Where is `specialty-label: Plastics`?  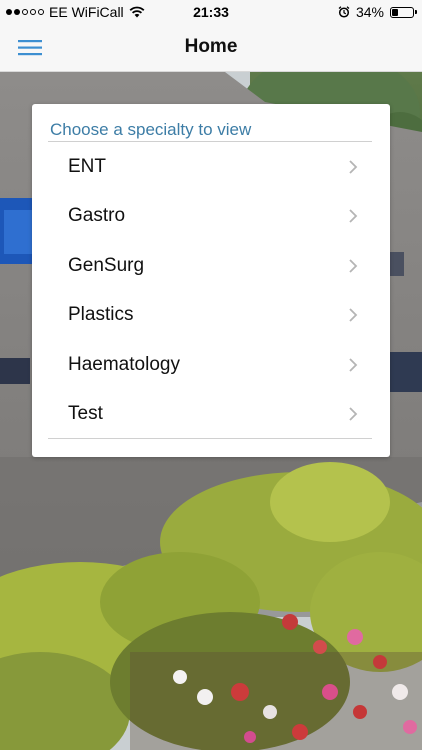 specialty-label: Plastics is located at coordinates (101, 315).